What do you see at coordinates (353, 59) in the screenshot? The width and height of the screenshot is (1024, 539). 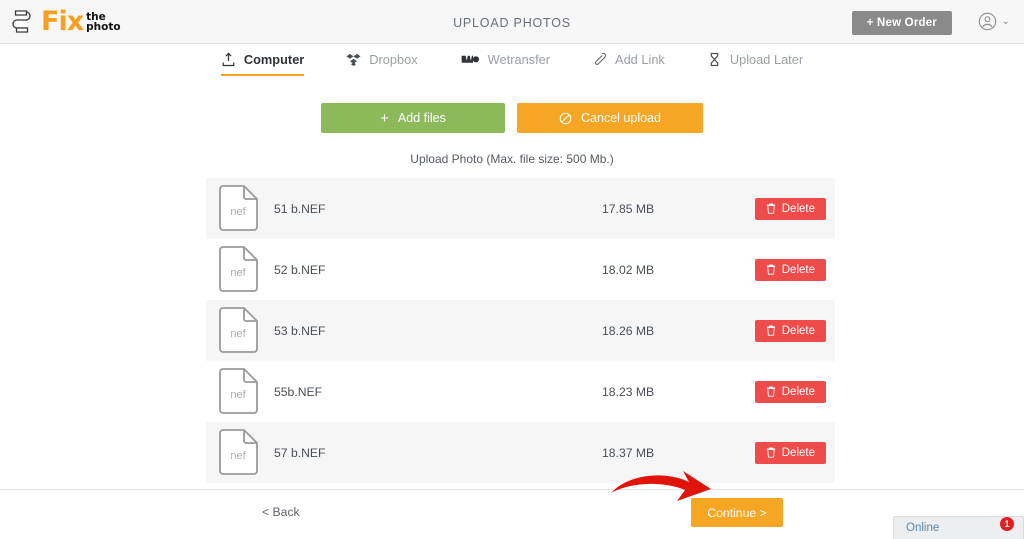 I see `dropbox-icon` at bounding box center [353, 59].